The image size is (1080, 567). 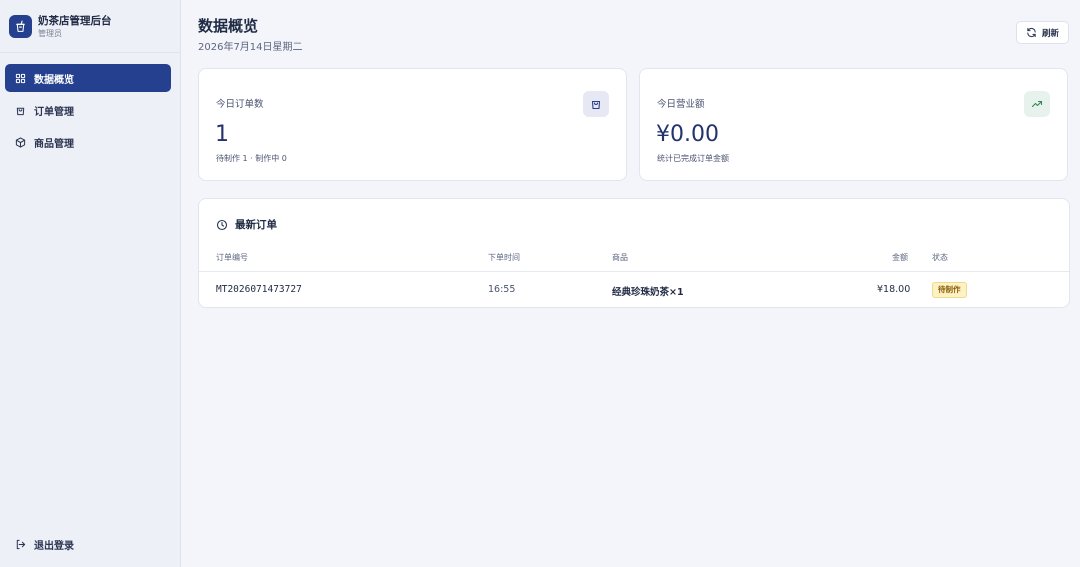 What do you see at coordinates (222, 134) in the screenshot?
I see `stat-value: 1` at bounding box center [222, 134].